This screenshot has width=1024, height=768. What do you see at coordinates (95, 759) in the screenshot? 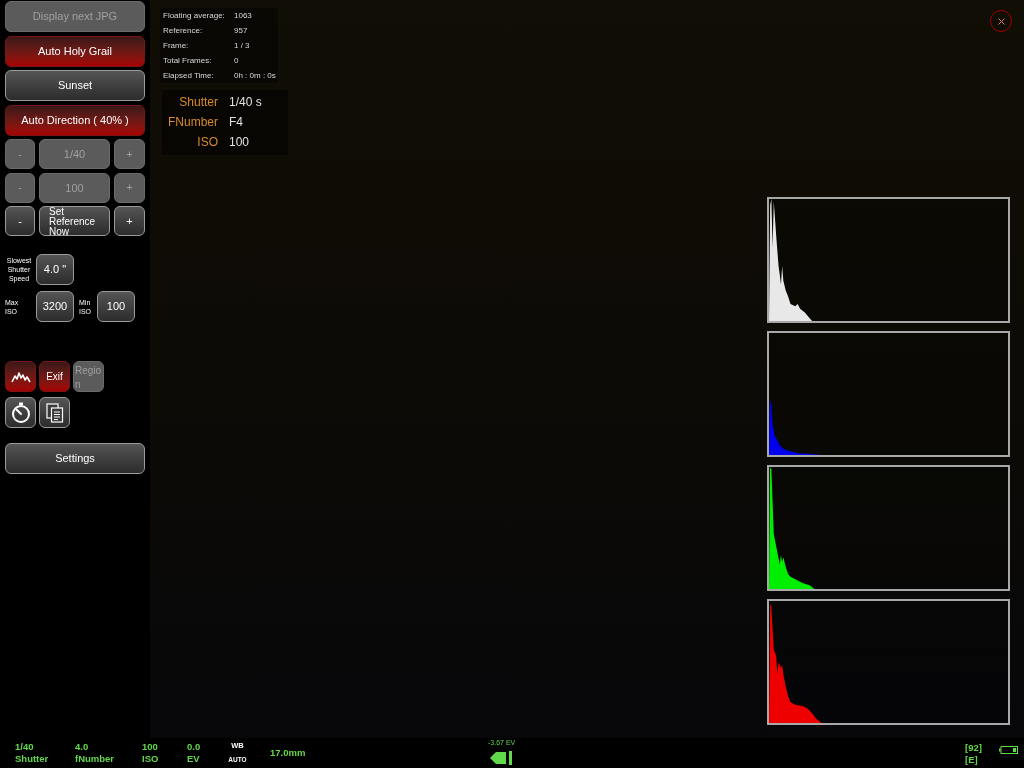
I see `readout-label: fNumber` at bounding box center [95, 759].